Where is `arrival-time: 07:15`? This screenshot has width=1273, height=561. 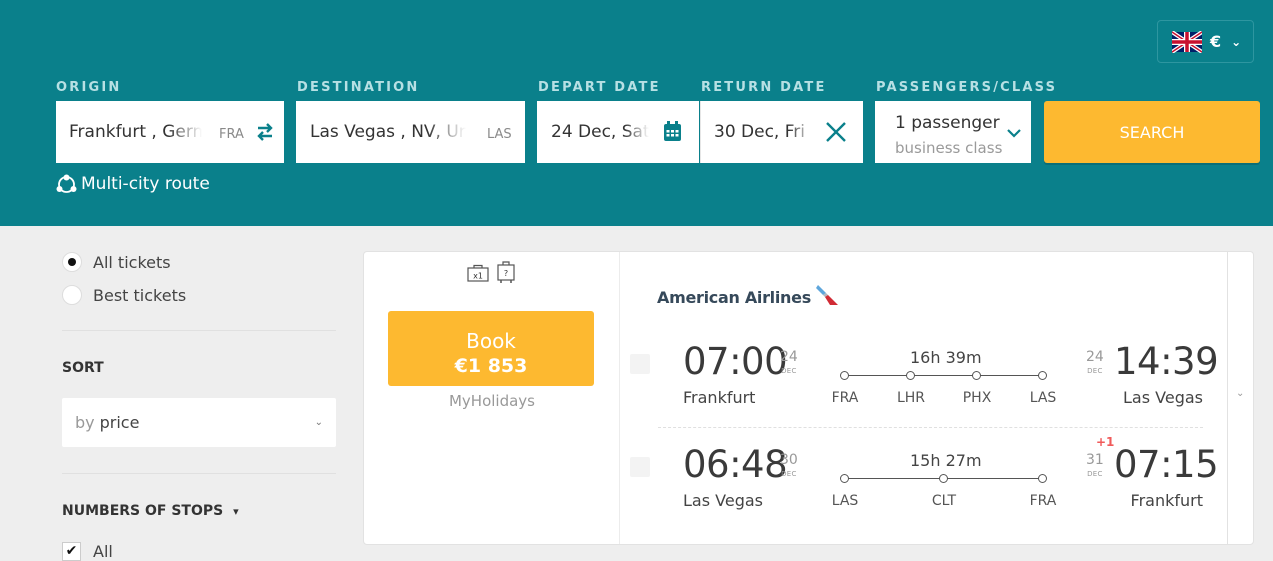
arrival-time: 07:15 is located at coordinates (1166, 464).